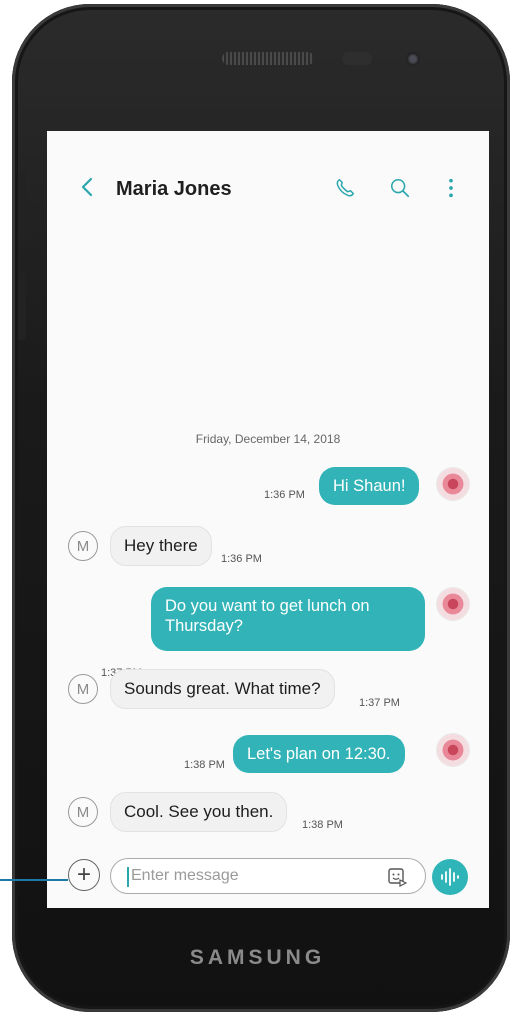 The width and height of the screenshot is (515, 1017). I want to click on incoming-message: Cool. See you then., so click(199, 812).